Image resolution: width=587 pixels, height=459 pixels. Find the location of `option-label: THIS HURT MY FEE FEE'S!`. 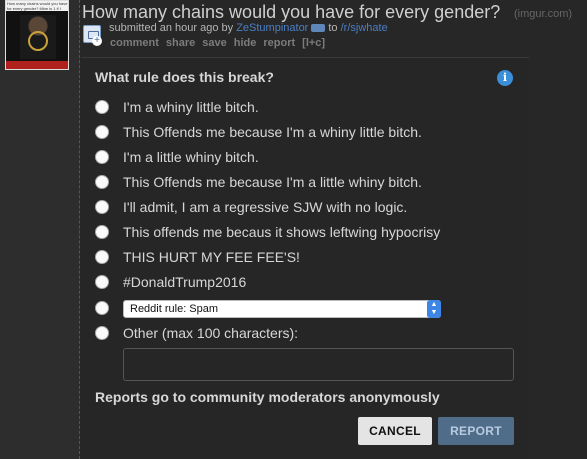

option-label: THIS HURT MY FEE FEE'S! is located at coordinates (211, 257).